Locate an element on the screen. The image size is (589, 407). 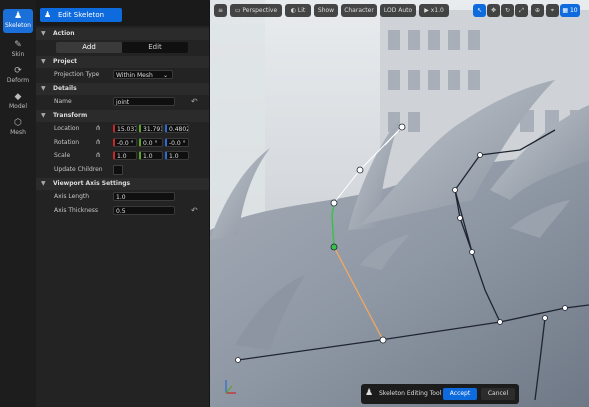
deform-icon: ⟳ is located at coordinates (18, 71).